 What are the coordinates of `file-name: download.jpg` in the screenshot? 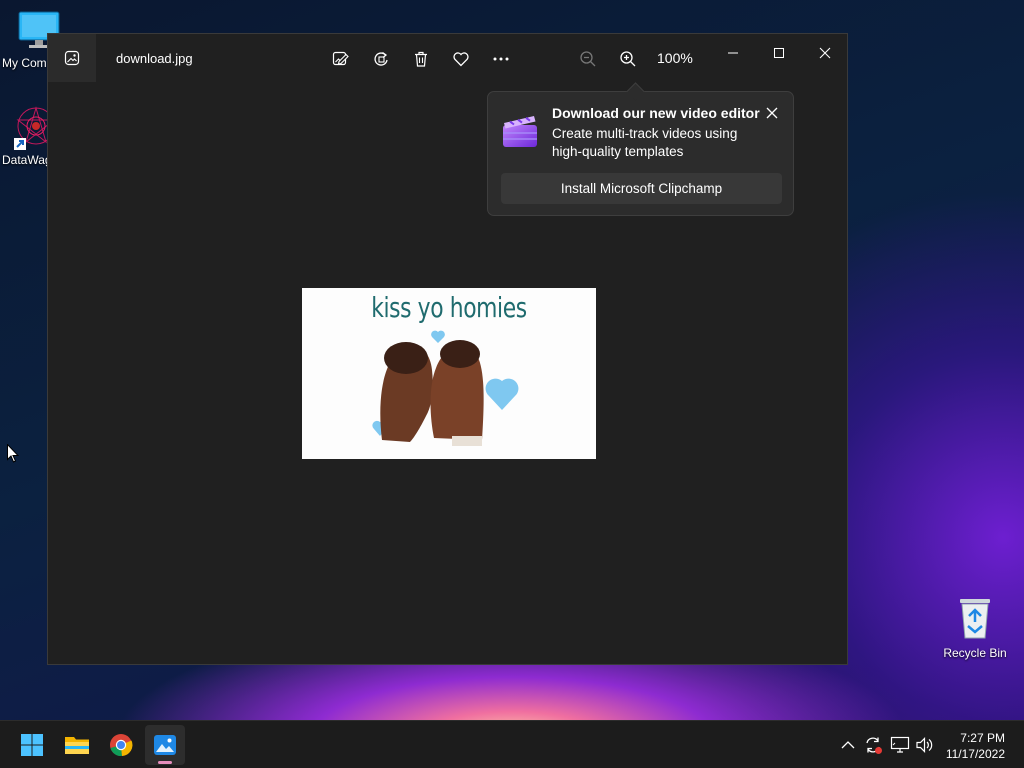 It's located at (154, 58).